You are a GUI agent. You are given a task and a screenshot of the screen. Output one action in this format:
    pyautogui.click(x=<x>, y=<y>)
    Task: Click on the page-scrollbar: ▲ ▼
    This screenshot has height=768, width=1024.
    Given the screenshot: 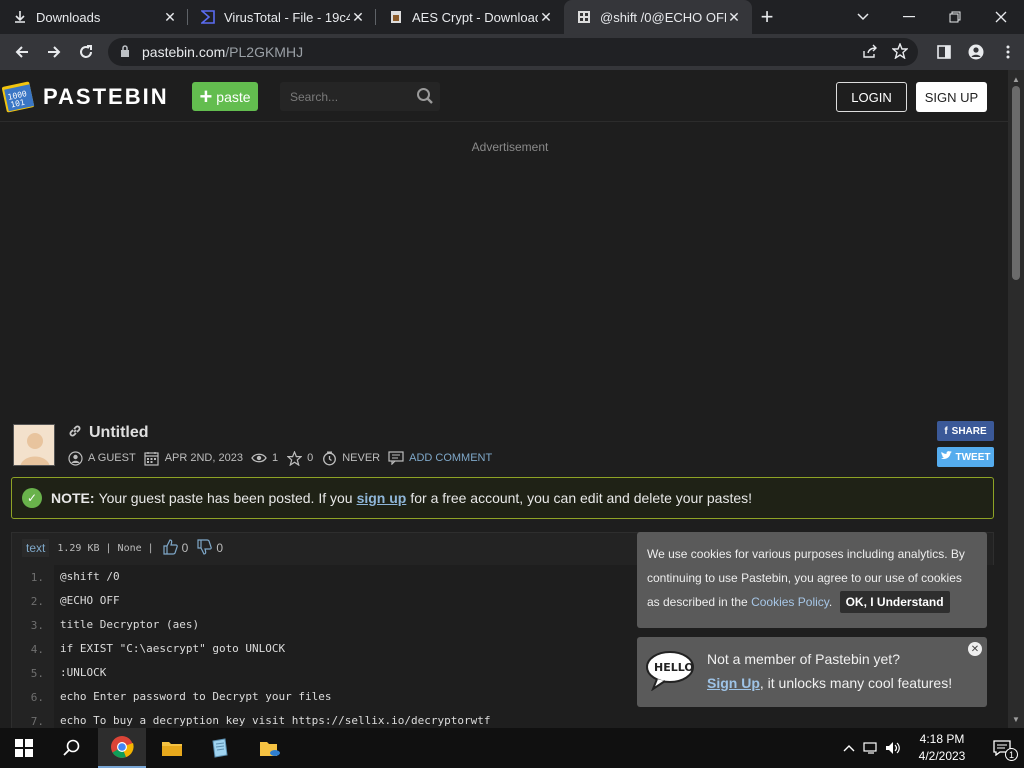 What is the action you would take?
    pyautogui.click(x=1016, y=399)
    